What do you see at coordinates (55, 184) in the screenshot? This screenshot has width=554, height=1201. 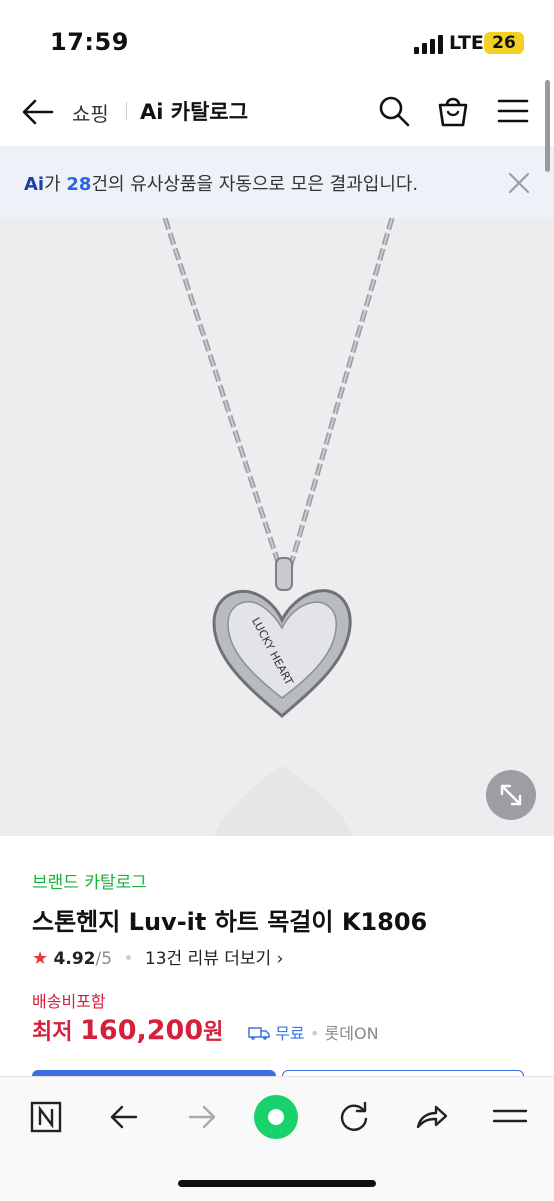 I see `banner-prefix: 가` at bounding box center [55, 184].